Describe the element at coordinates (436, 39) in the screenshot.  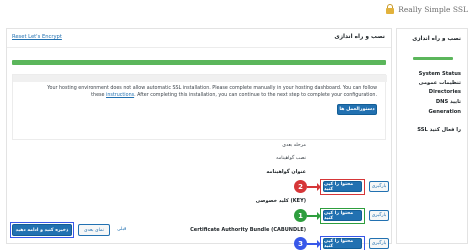
I see `sidebar-title: نصب و راه اندازی` at that location.